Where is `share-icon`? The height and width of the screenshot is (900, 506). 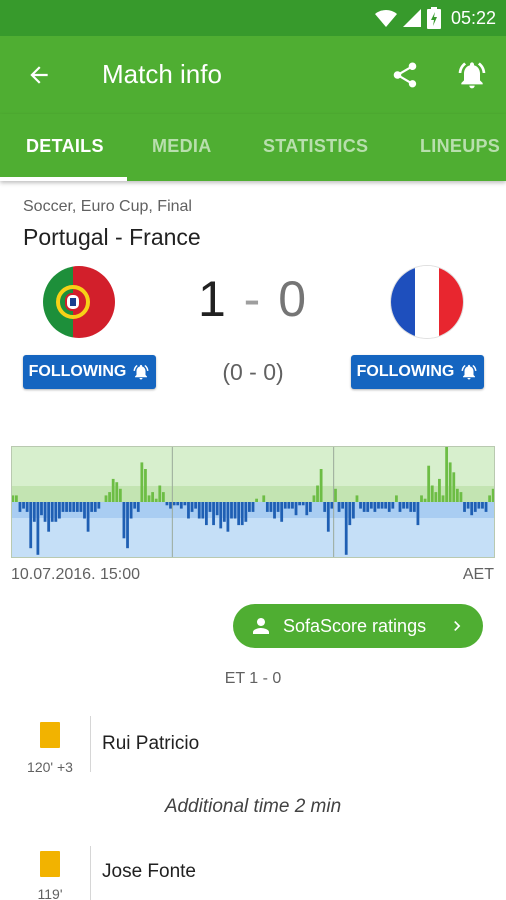
share-icon is located at coordinates (405, 75).